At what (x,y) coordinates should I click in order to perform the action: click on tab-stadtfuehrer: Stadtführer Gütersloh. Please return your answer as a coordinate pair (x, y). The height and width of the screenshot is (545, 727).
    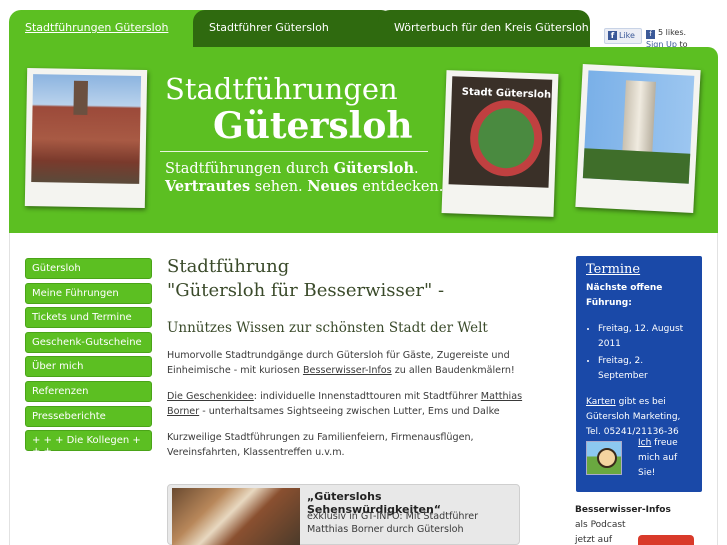
    Looking at the image, I should click on (293, 29).